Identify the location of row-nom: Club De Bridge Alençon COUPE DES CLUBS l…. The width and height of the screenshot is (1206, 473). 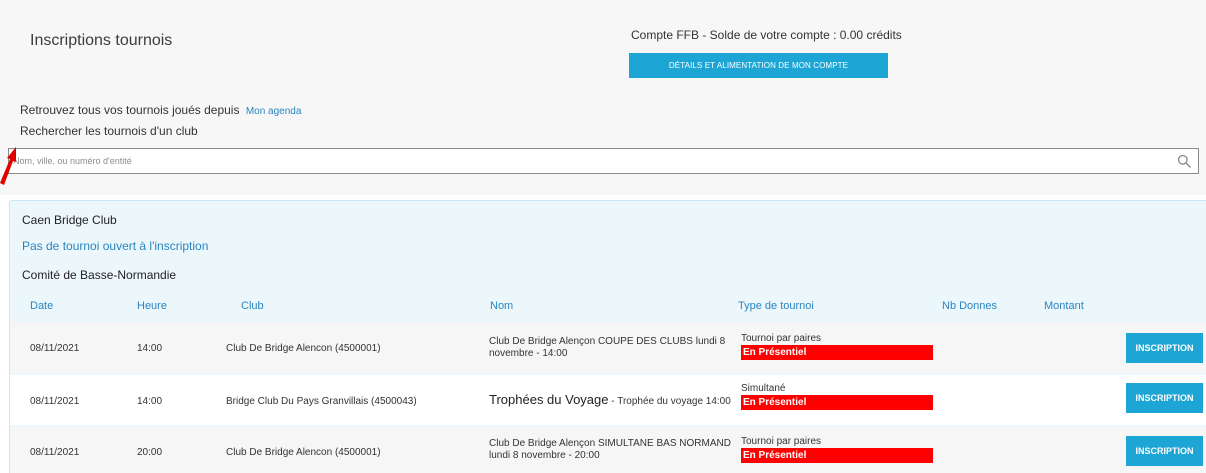
(607, 347).